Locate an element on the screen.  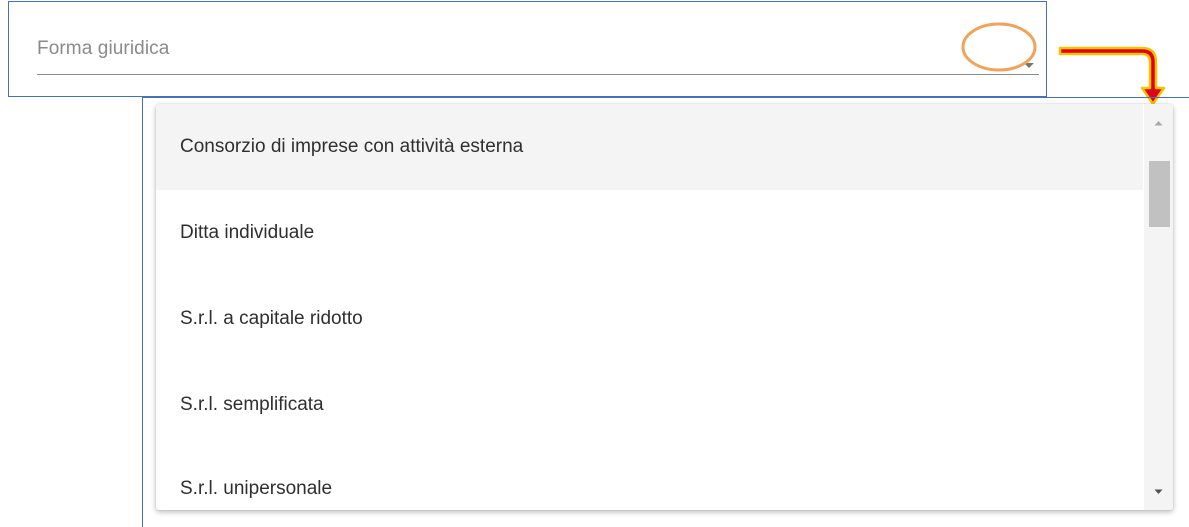
option-item: Ditta individuale is located at coordinates (649, 233).